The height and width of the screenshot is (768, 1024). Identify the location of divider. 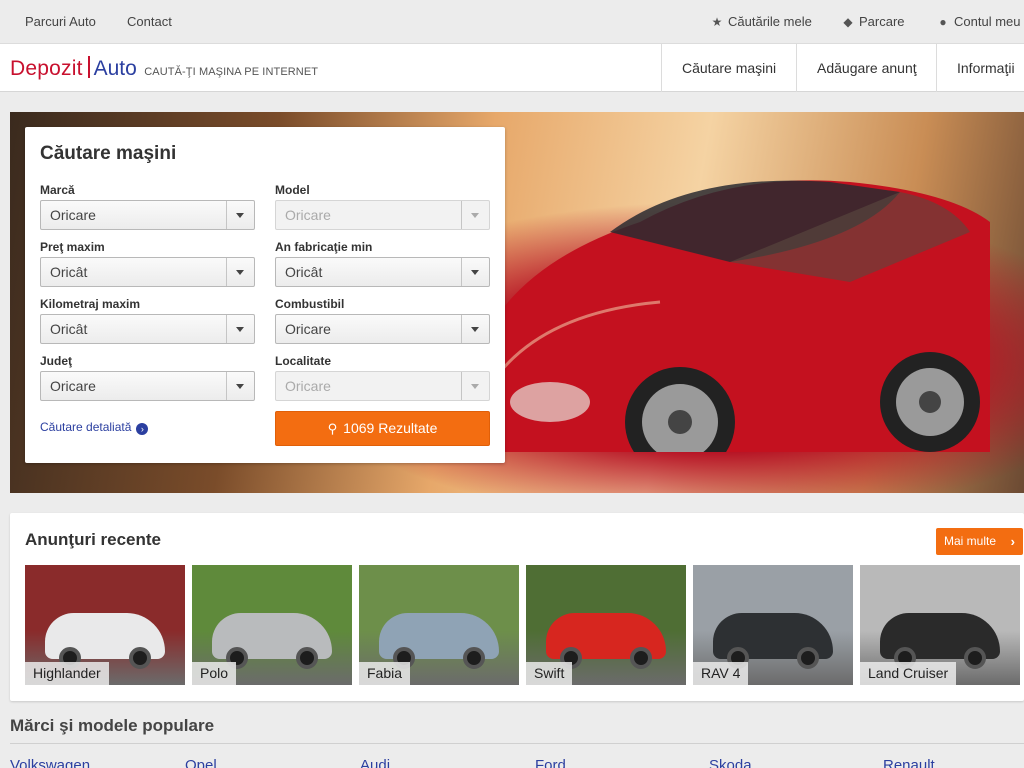
(517, 743).